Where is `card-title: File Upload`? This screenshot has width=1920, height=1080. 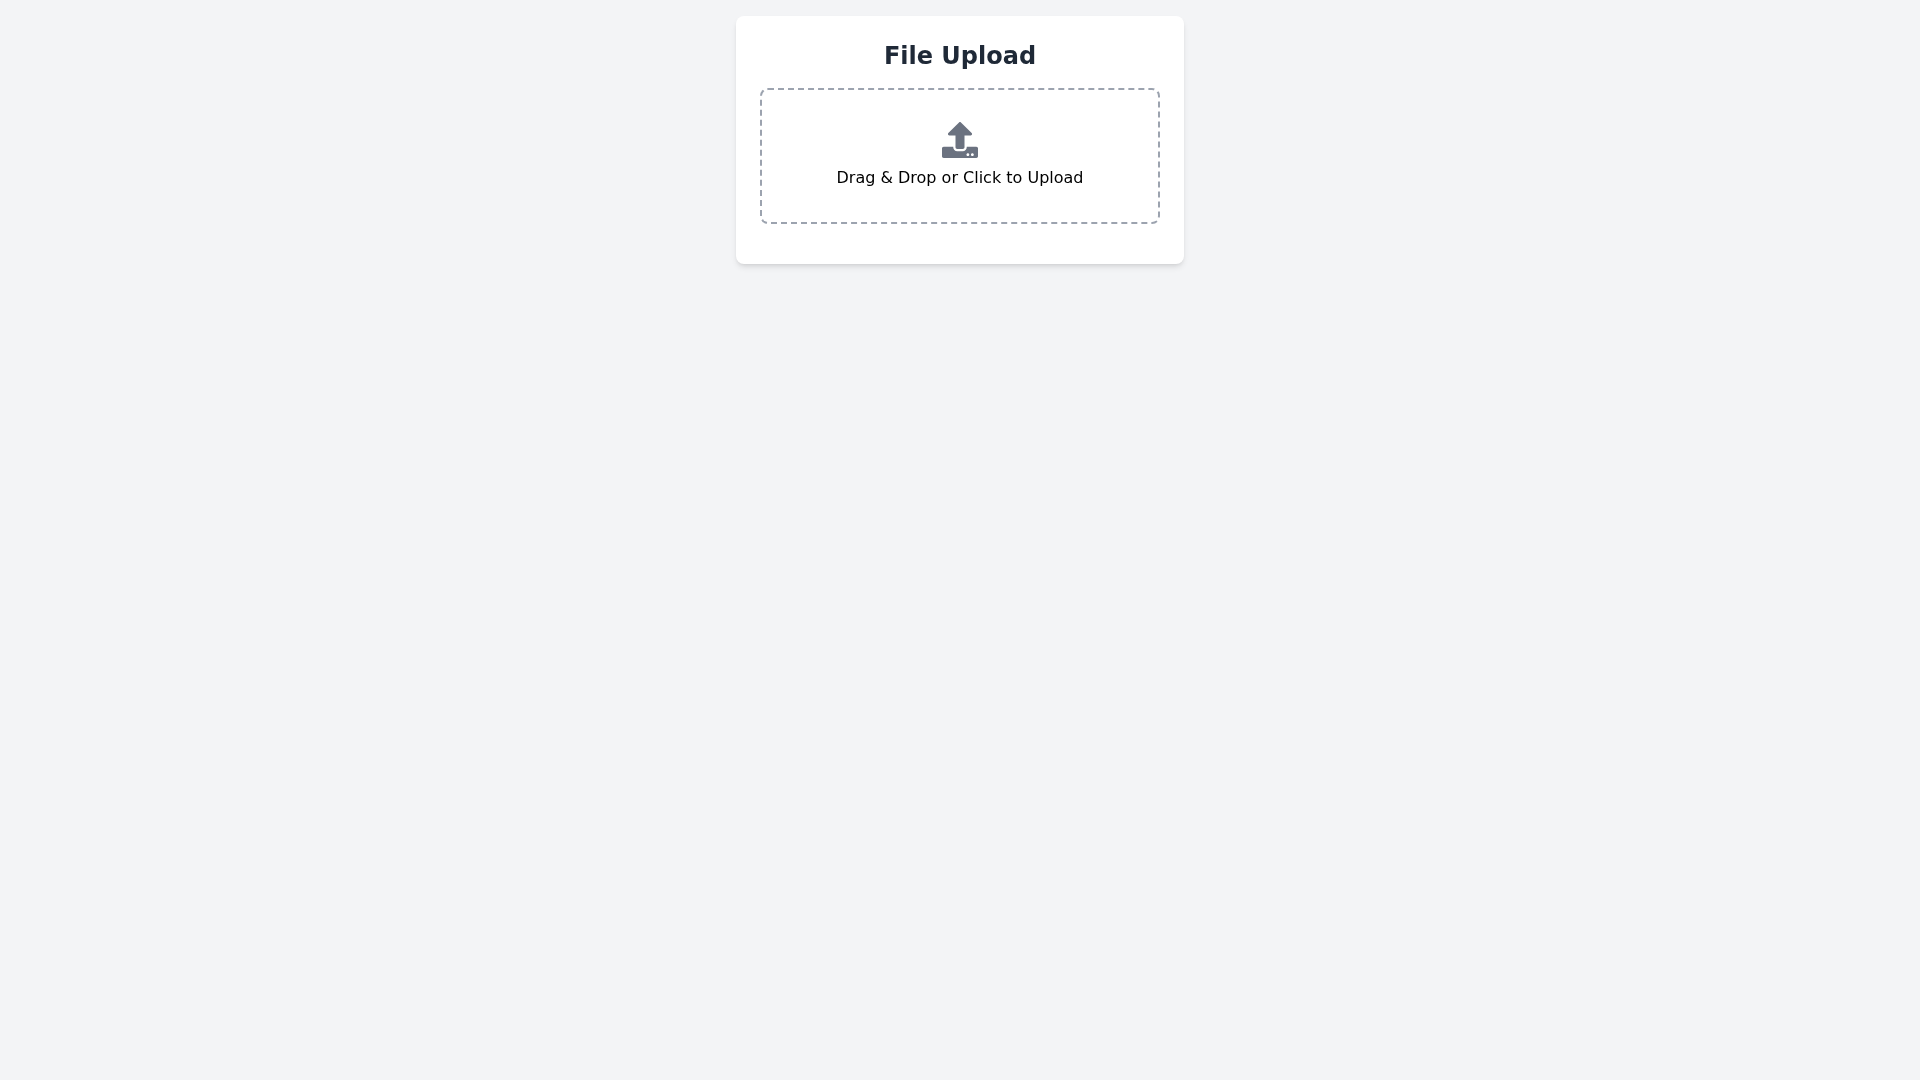
card-title: File Upload is located at coordinates (960, 56).